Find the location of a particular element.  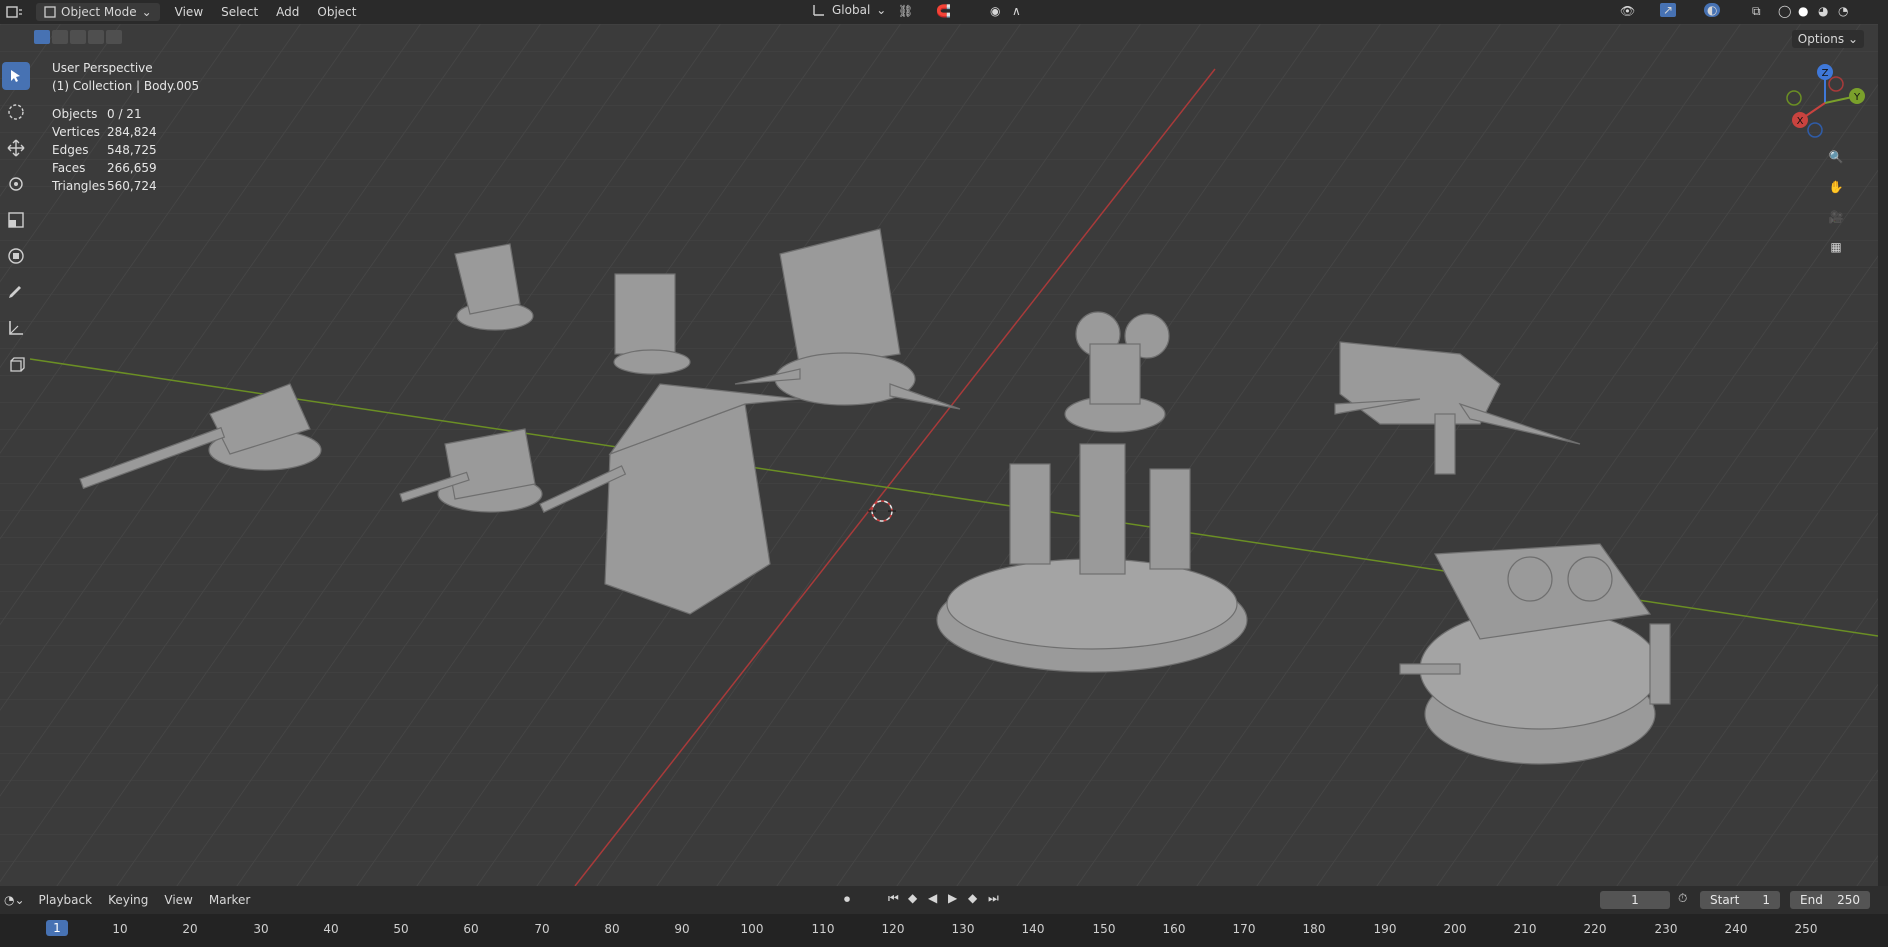

options-dropdown: Options ⌄ is located at coordinates (1827, 39).